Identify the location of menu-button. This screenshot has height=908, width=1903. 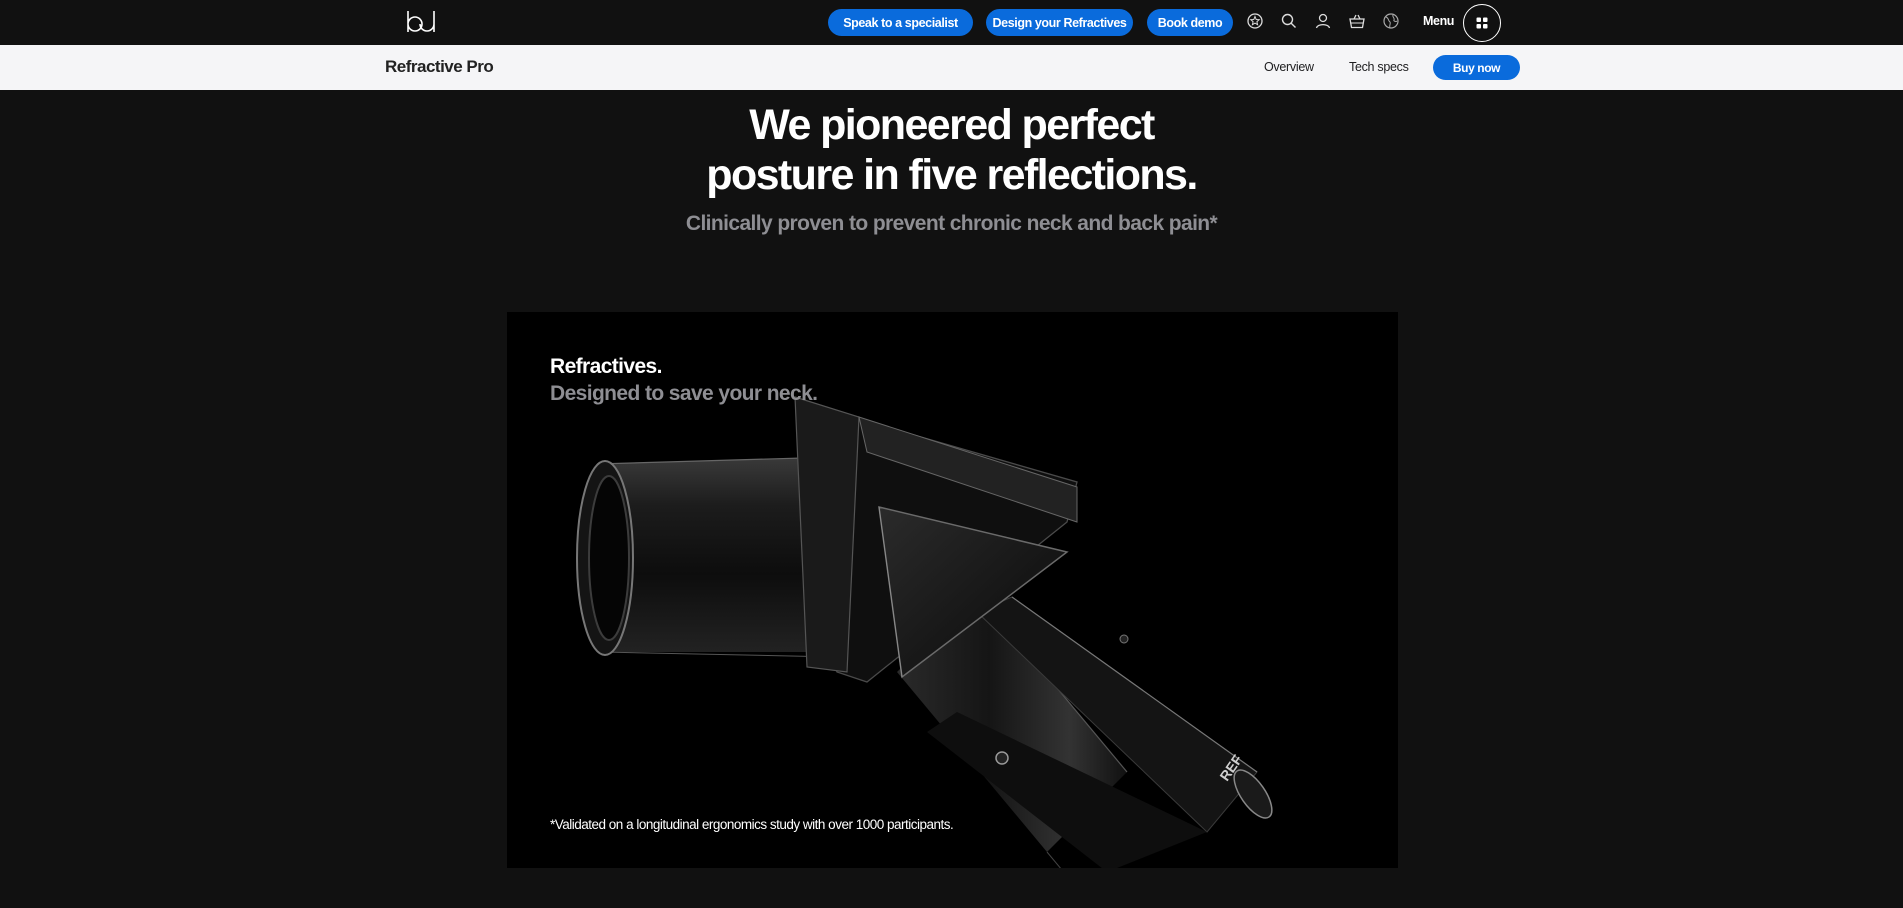
(1482, 23).